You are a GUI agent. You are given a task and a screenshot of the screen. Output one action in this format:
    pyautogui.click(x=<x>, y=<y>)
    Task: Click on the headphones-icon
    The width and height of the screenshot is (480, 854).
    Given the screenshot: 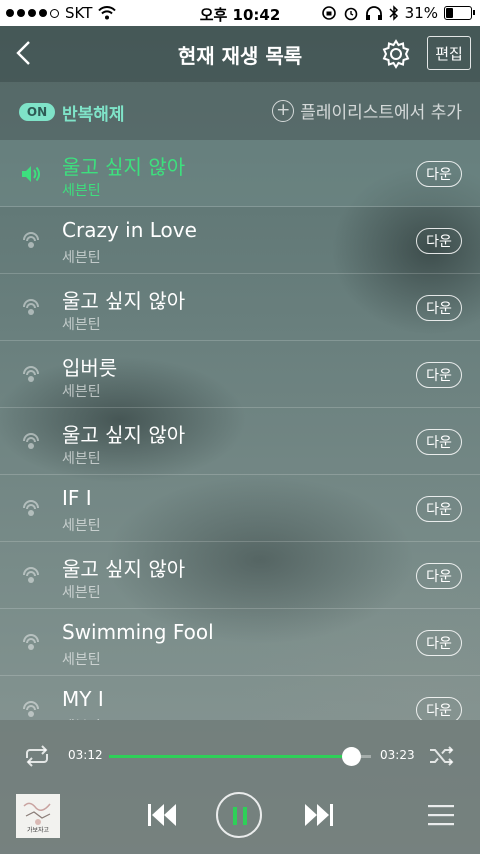 What is the action you would take?
    pyautogui.click(x=373, y=13)
    